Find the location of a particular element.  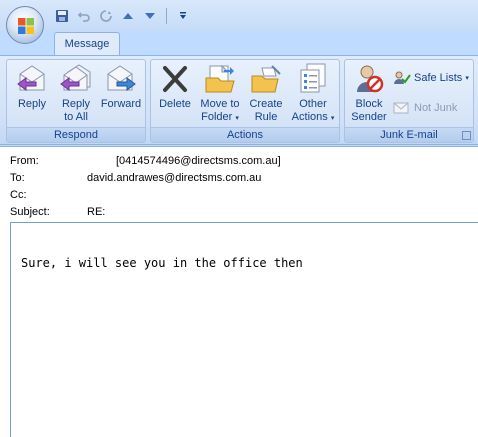

other-dropdown-icon: ▾ is located at coordinates (332, 118).